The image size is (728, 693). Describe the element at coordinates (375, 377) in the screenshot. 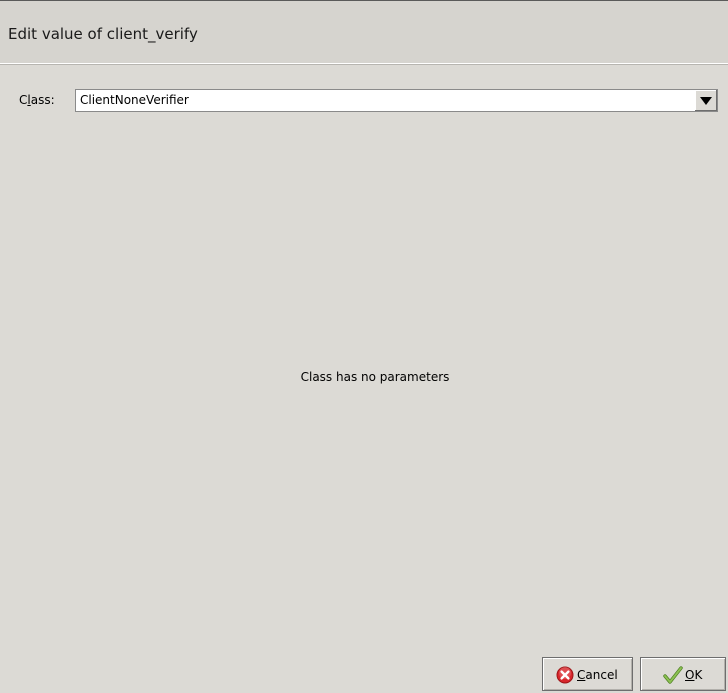

I see `no-parameters-message: Class has no parameters` at that location.